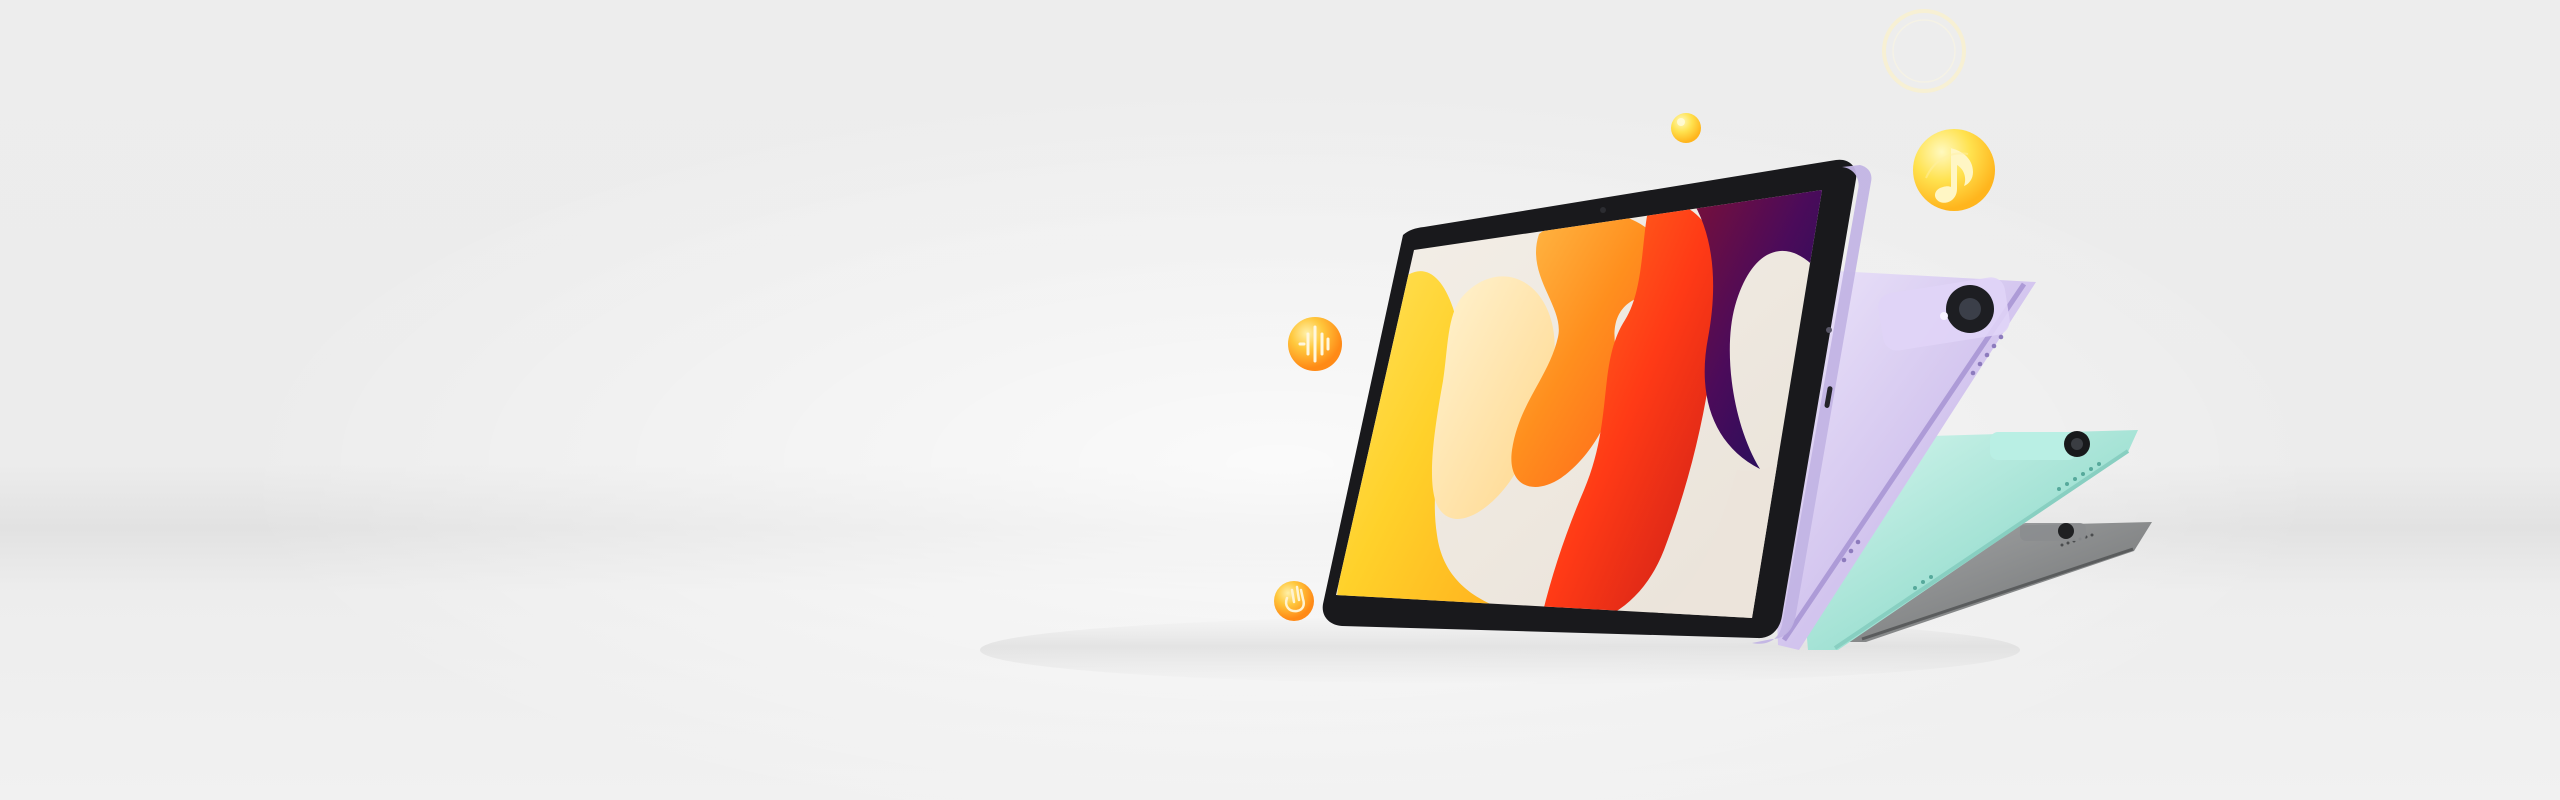 The image size is (2560, 800). Describe the element at coordinates (1954, 170) in the screenshot. I see `music-note-icon` at that location.